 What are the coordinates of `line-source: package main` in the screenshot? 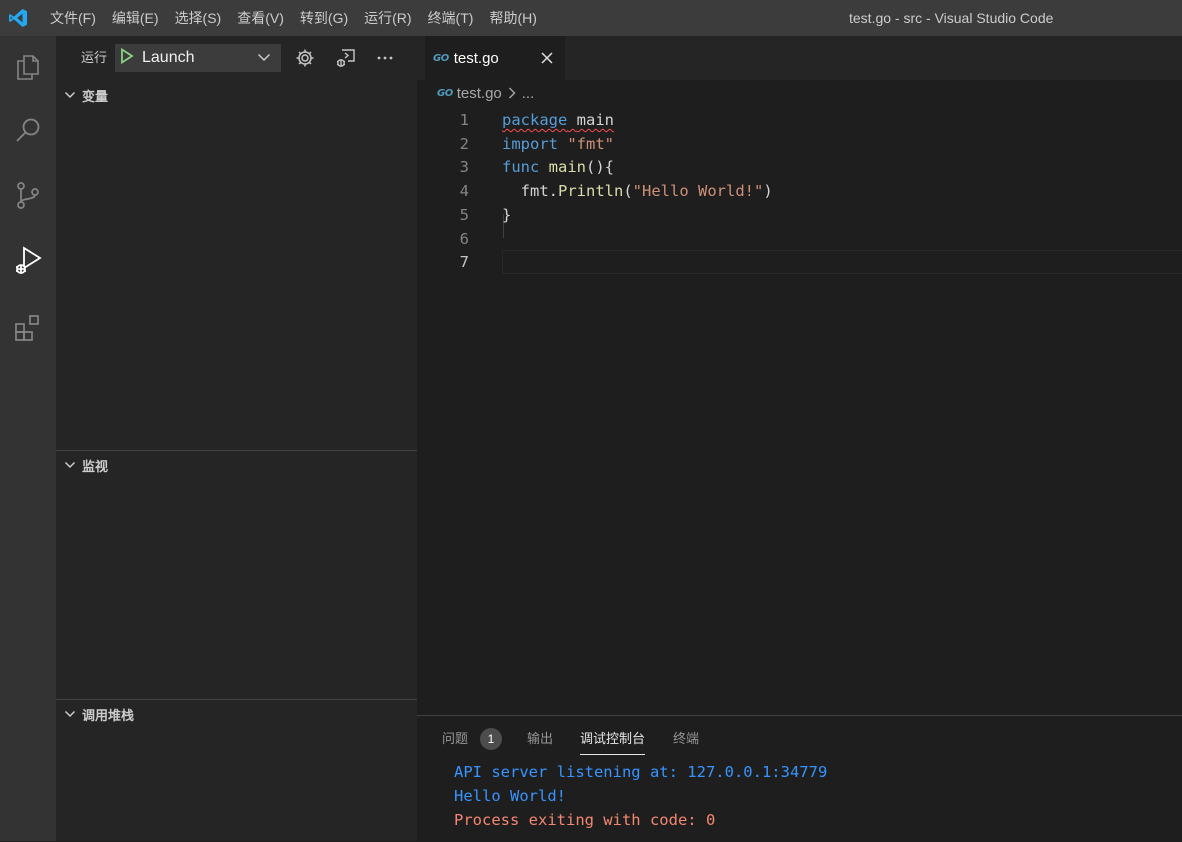 It's located at (558, 120).